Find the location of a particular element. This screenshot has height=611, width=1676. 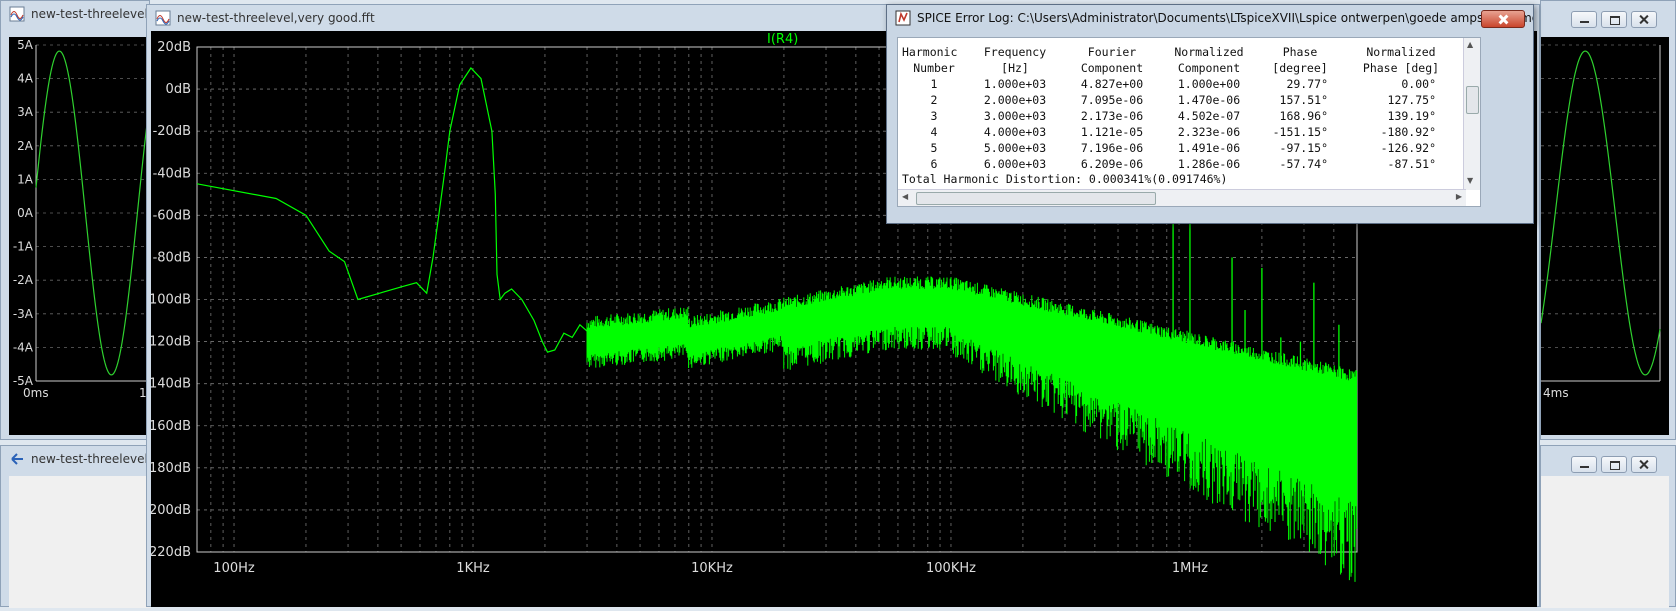

horizontal-scroll-thumb is located at coordinates (1036, 198).